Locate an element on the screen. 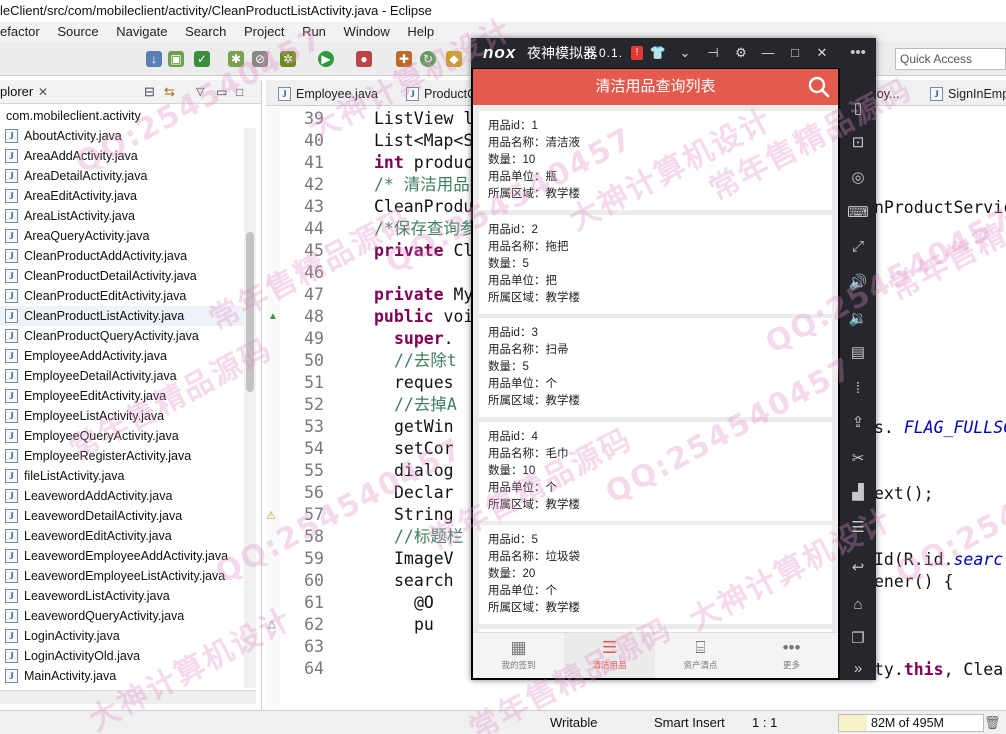 This screenshot has width=1006, height=734. quick-access-input: Quick Access is located at coordinates (950, 59).